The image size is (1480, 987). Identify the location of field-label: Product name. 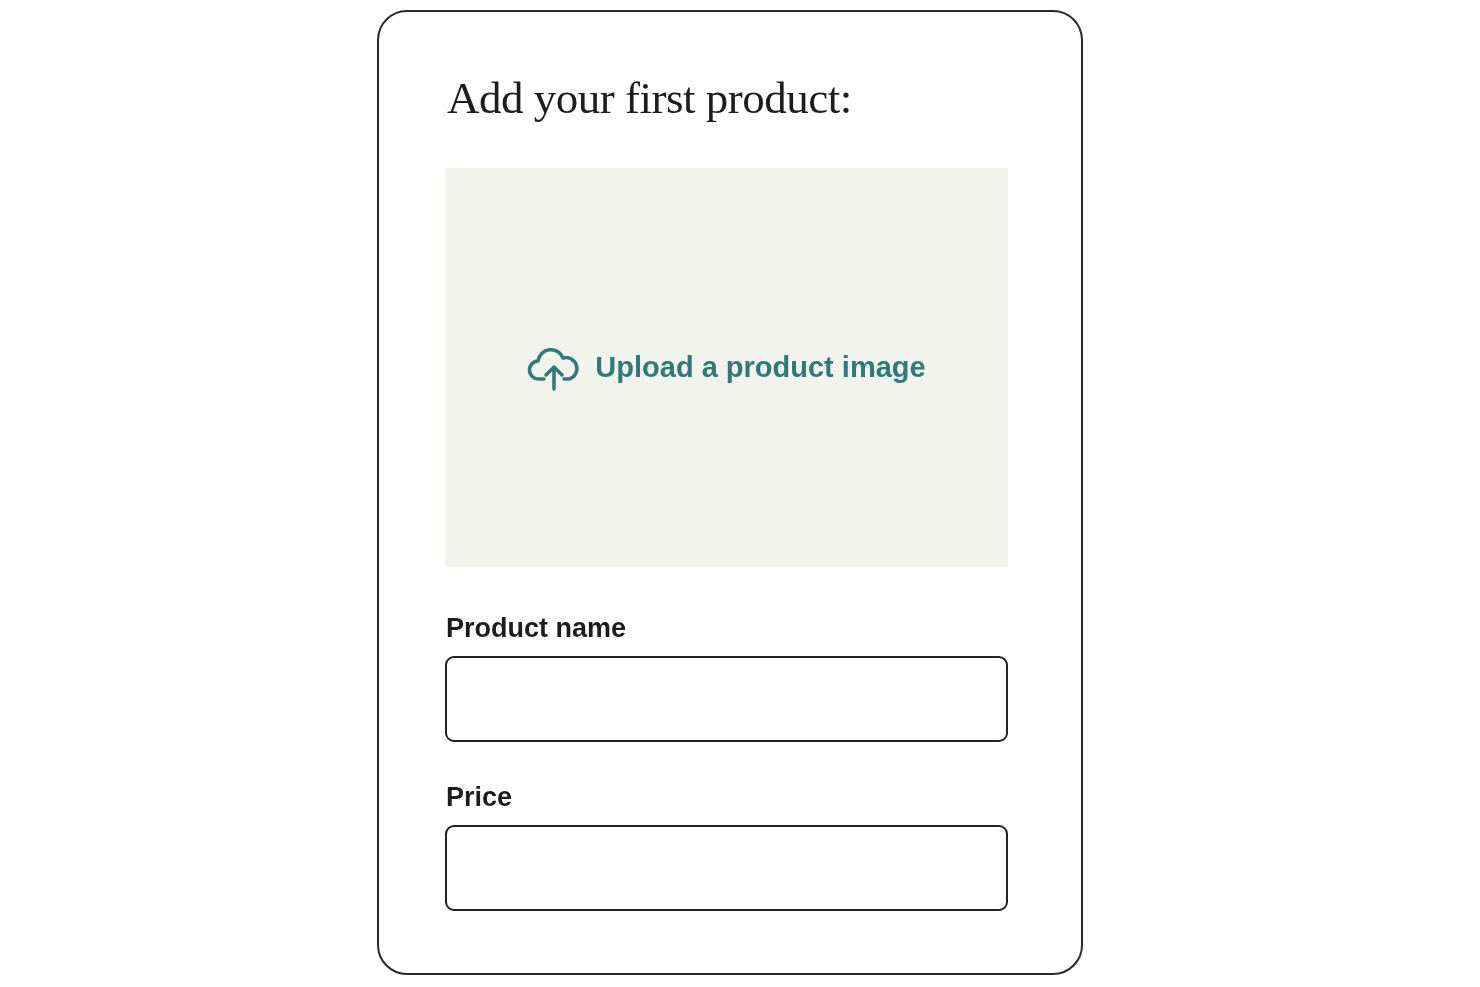
(537, 628).